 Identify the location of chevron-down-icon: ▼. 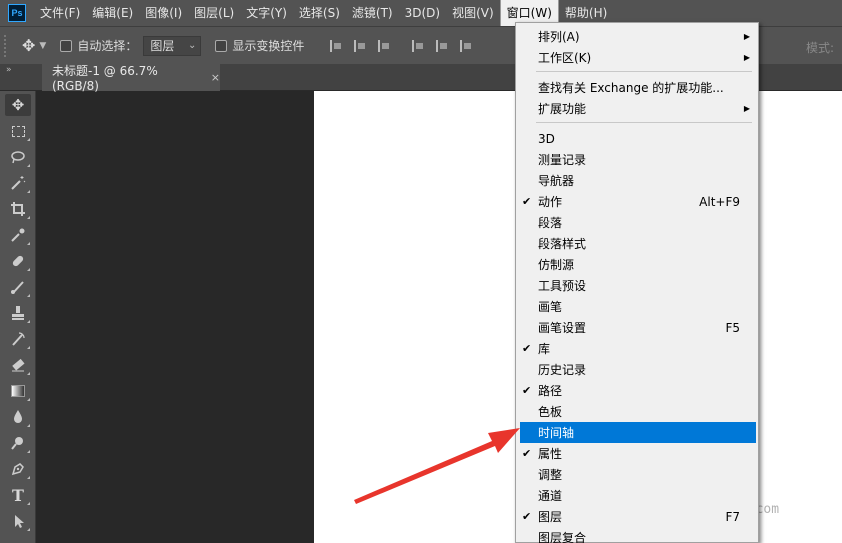
(42, 46).